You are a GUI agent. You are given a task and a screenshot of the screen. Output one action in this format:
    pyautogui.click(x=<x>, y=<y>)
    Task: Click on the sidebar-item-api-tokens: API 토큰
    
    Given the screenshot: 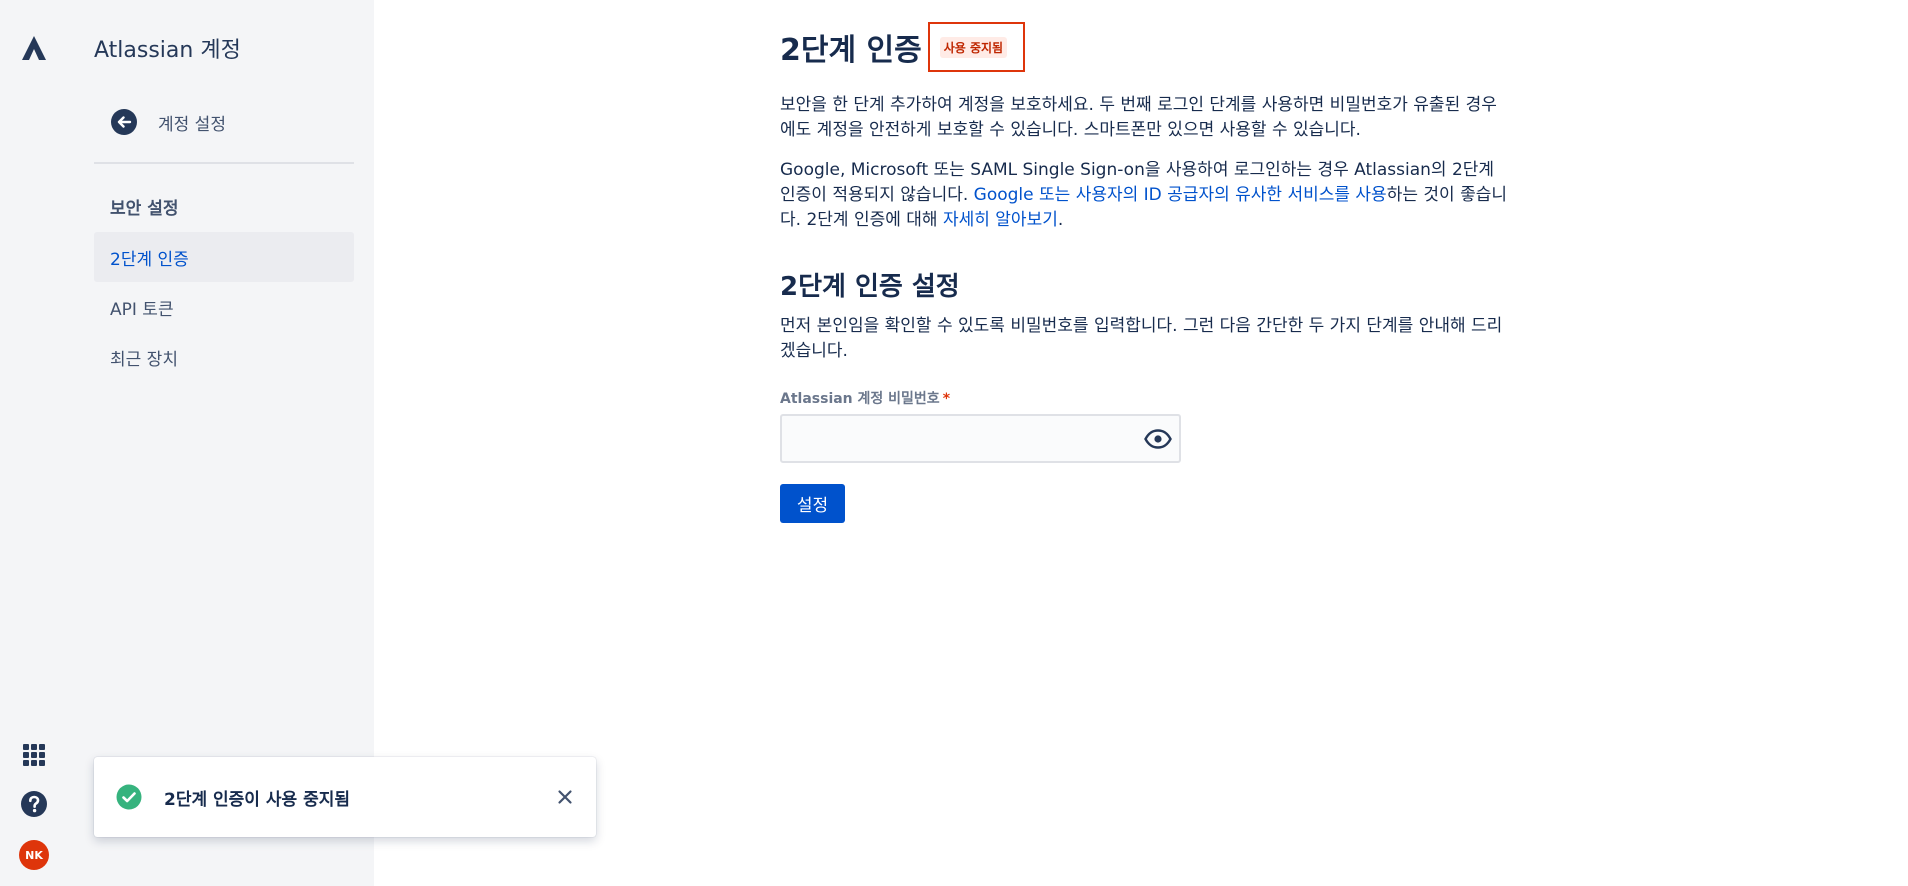 What is the action you would take?
    pyautogui.click(x=224, y=307)
    